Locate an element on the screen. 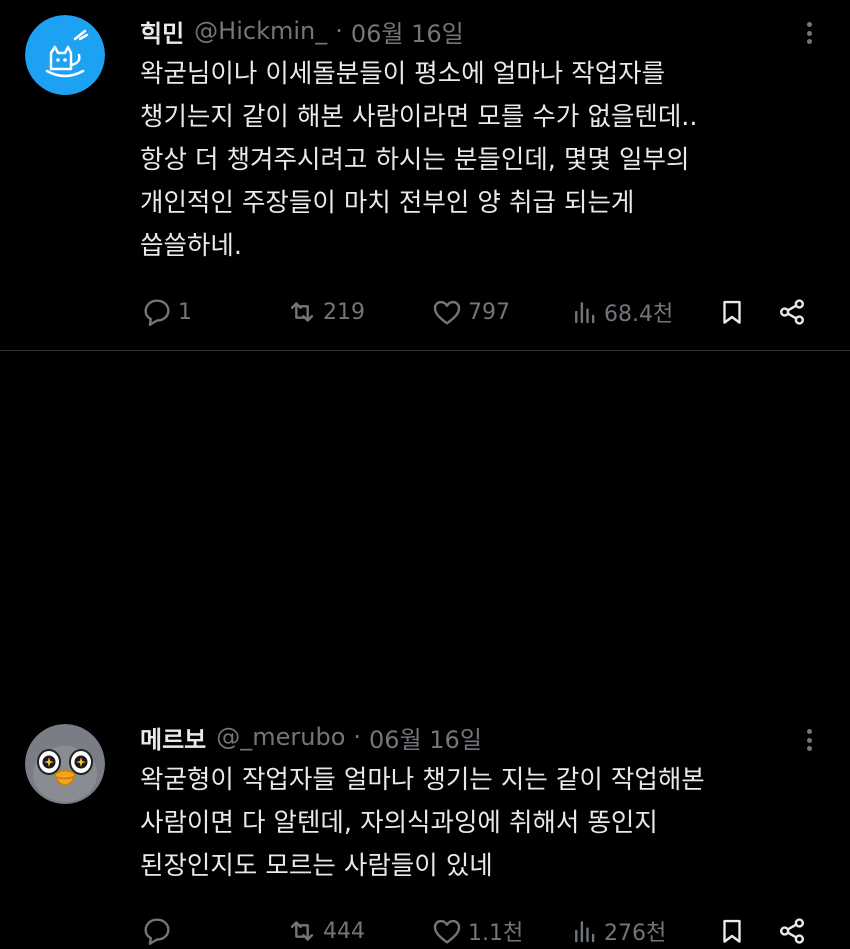  views-button: 276천 is located at coordinates (618, 931).